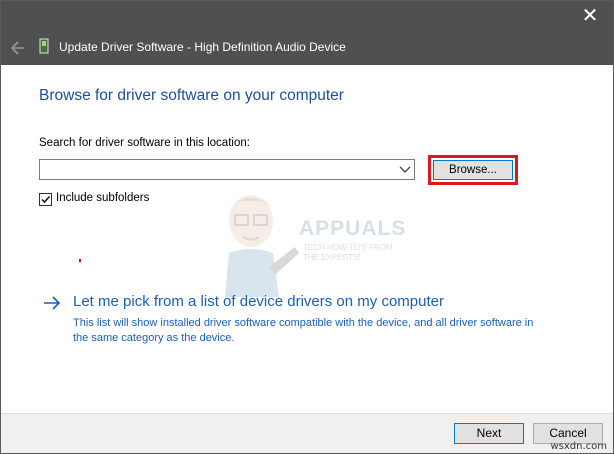  Describe the element at coordinates (405, 169) in the screenshot. I see `chevron-down-icon` at that location.